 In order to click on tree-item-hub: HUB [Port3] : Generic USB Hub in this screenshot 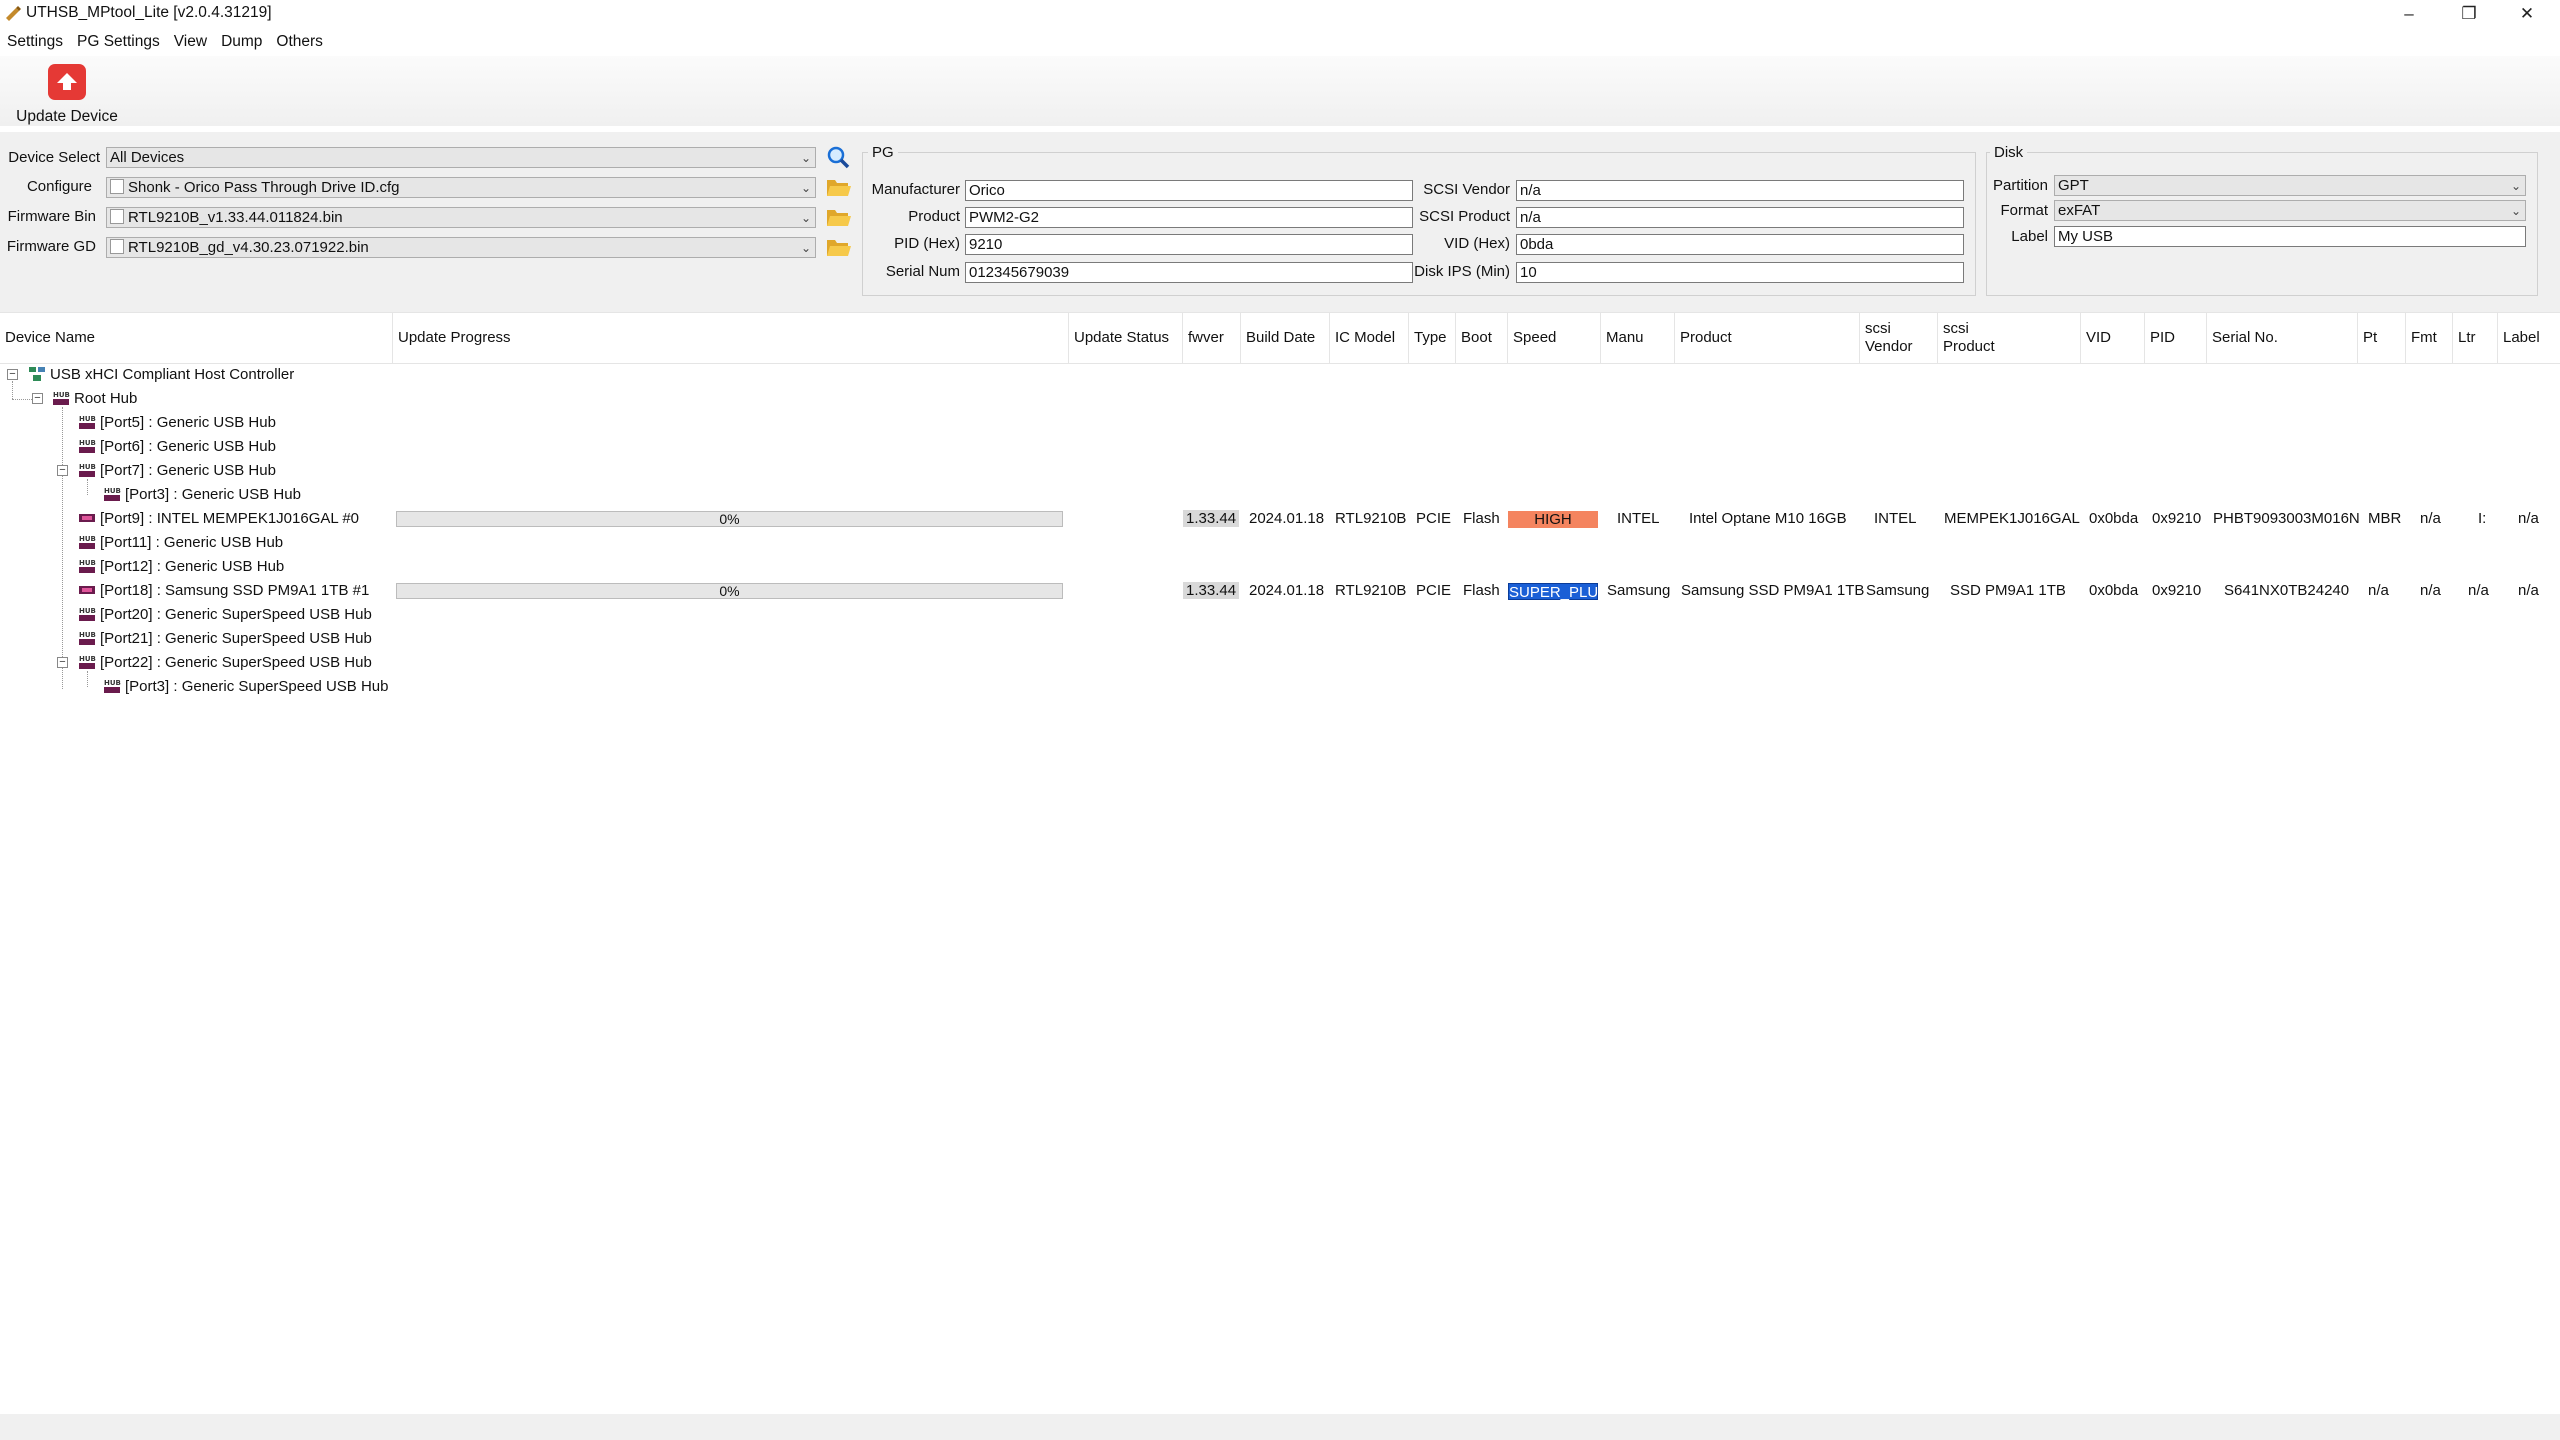, I will do `click(202, 495)`.